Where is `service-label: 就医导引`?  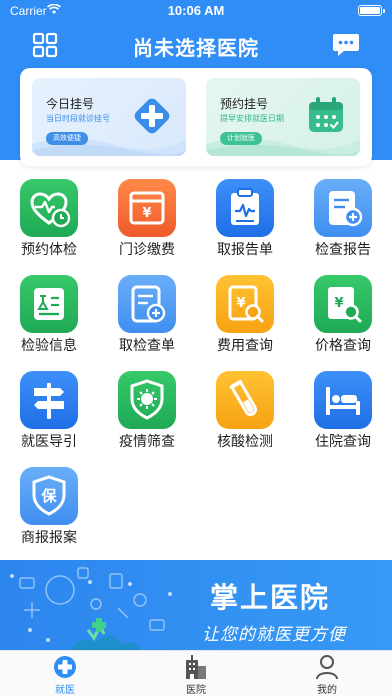
service-label: 就医导引 is located at coordinates (49, 441).